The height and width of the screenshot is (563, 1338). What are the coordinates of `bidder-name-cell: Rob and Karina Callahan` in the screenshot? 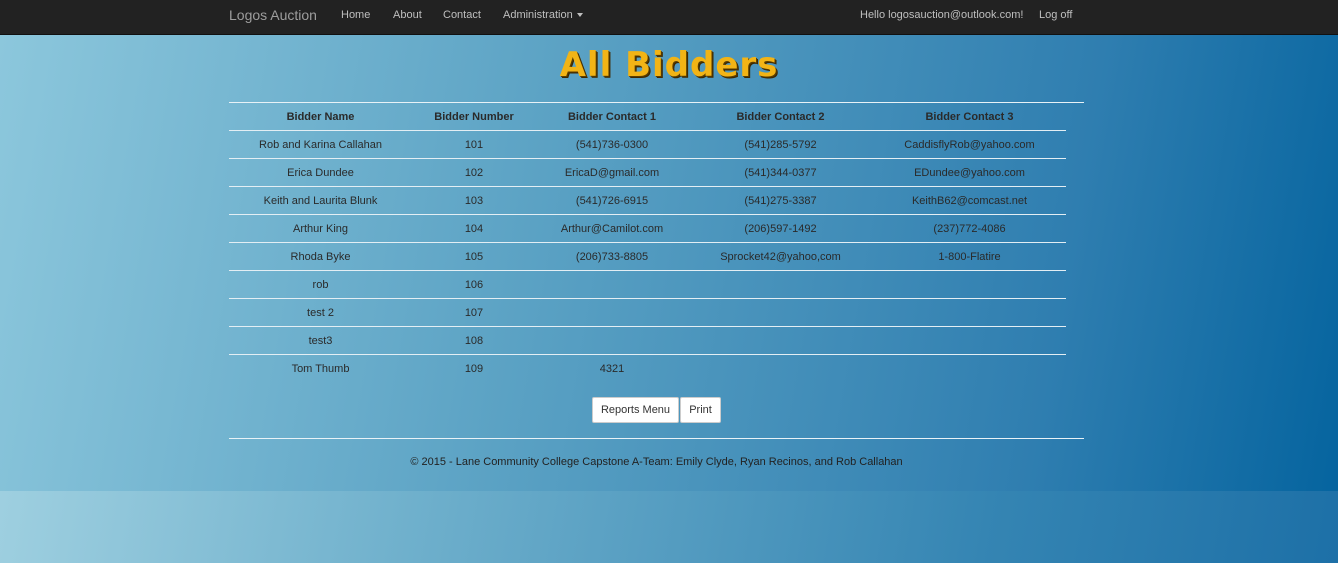 It's located at (320, 144).